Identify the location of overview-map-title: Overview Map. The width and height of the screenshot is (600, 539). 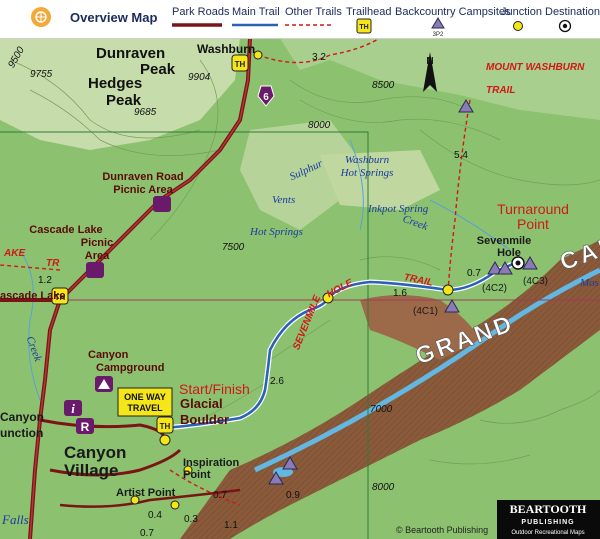
(113, 17).